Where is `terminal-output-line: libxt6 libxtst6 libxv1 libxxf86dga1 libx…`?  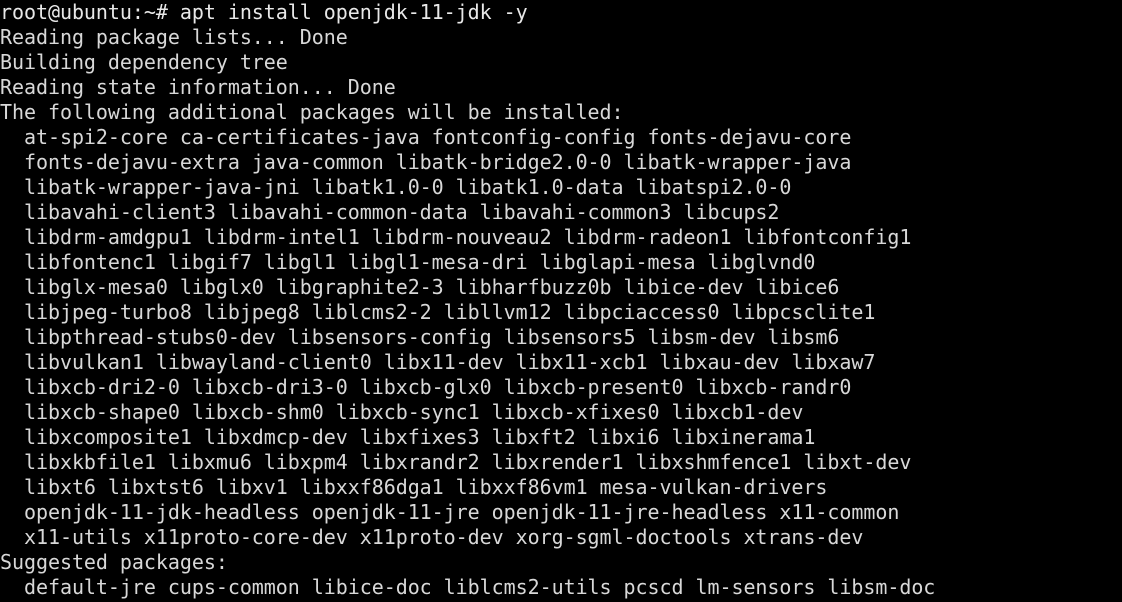
terminal-output-line: libxt6 libxtst6 libxv1 libxxf86dga1 libx… is located at coordinates (414, 487).